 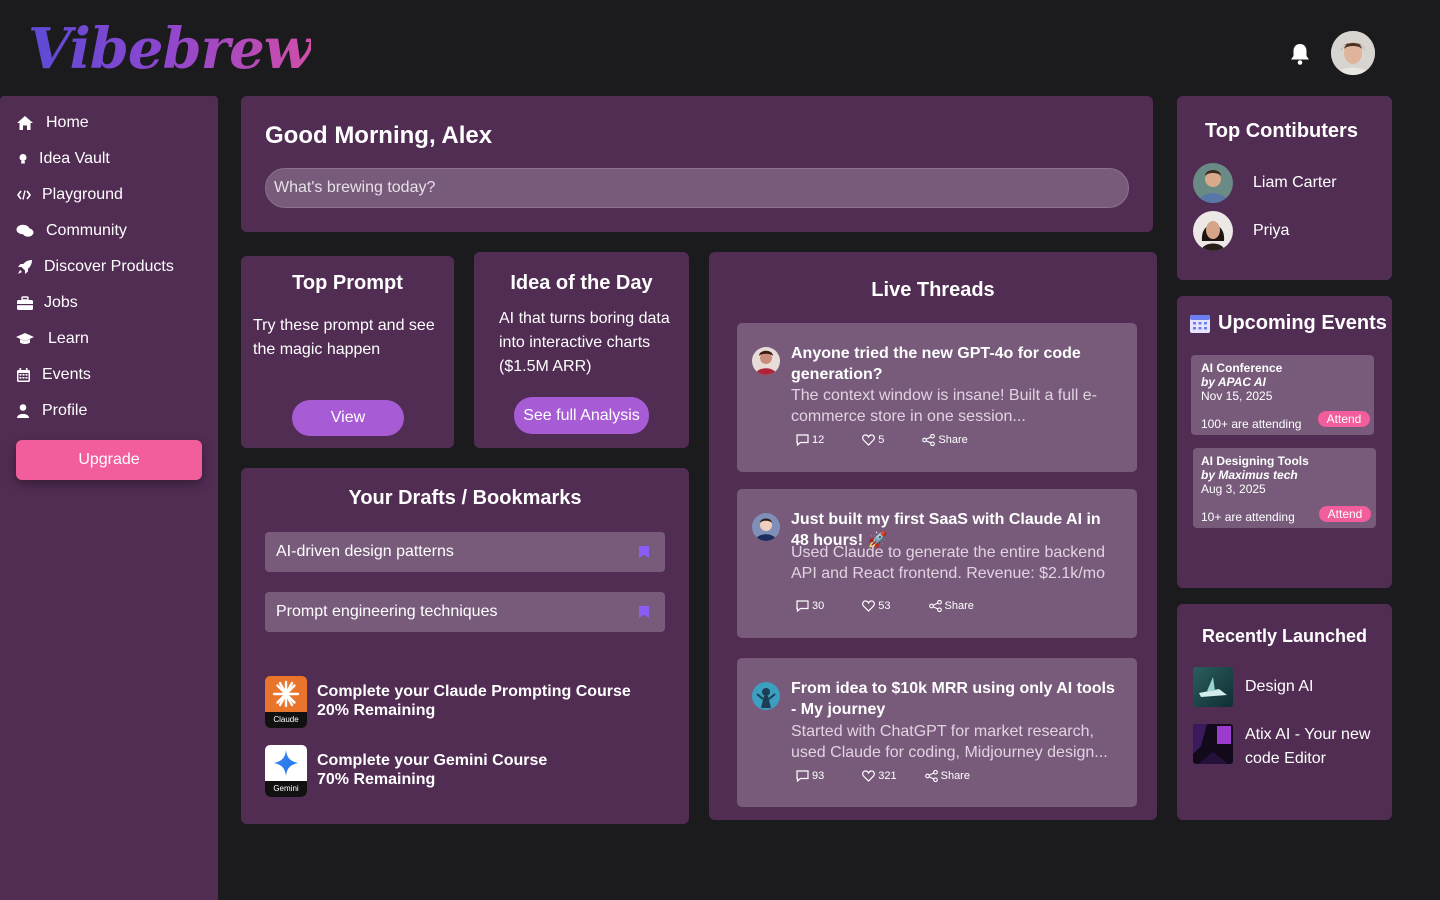 What do you see at coordinates (63, 159) in the screenshot?
I see `sidebar-item-idea-vault: Idea Vault` at bounding box center [63, 159].